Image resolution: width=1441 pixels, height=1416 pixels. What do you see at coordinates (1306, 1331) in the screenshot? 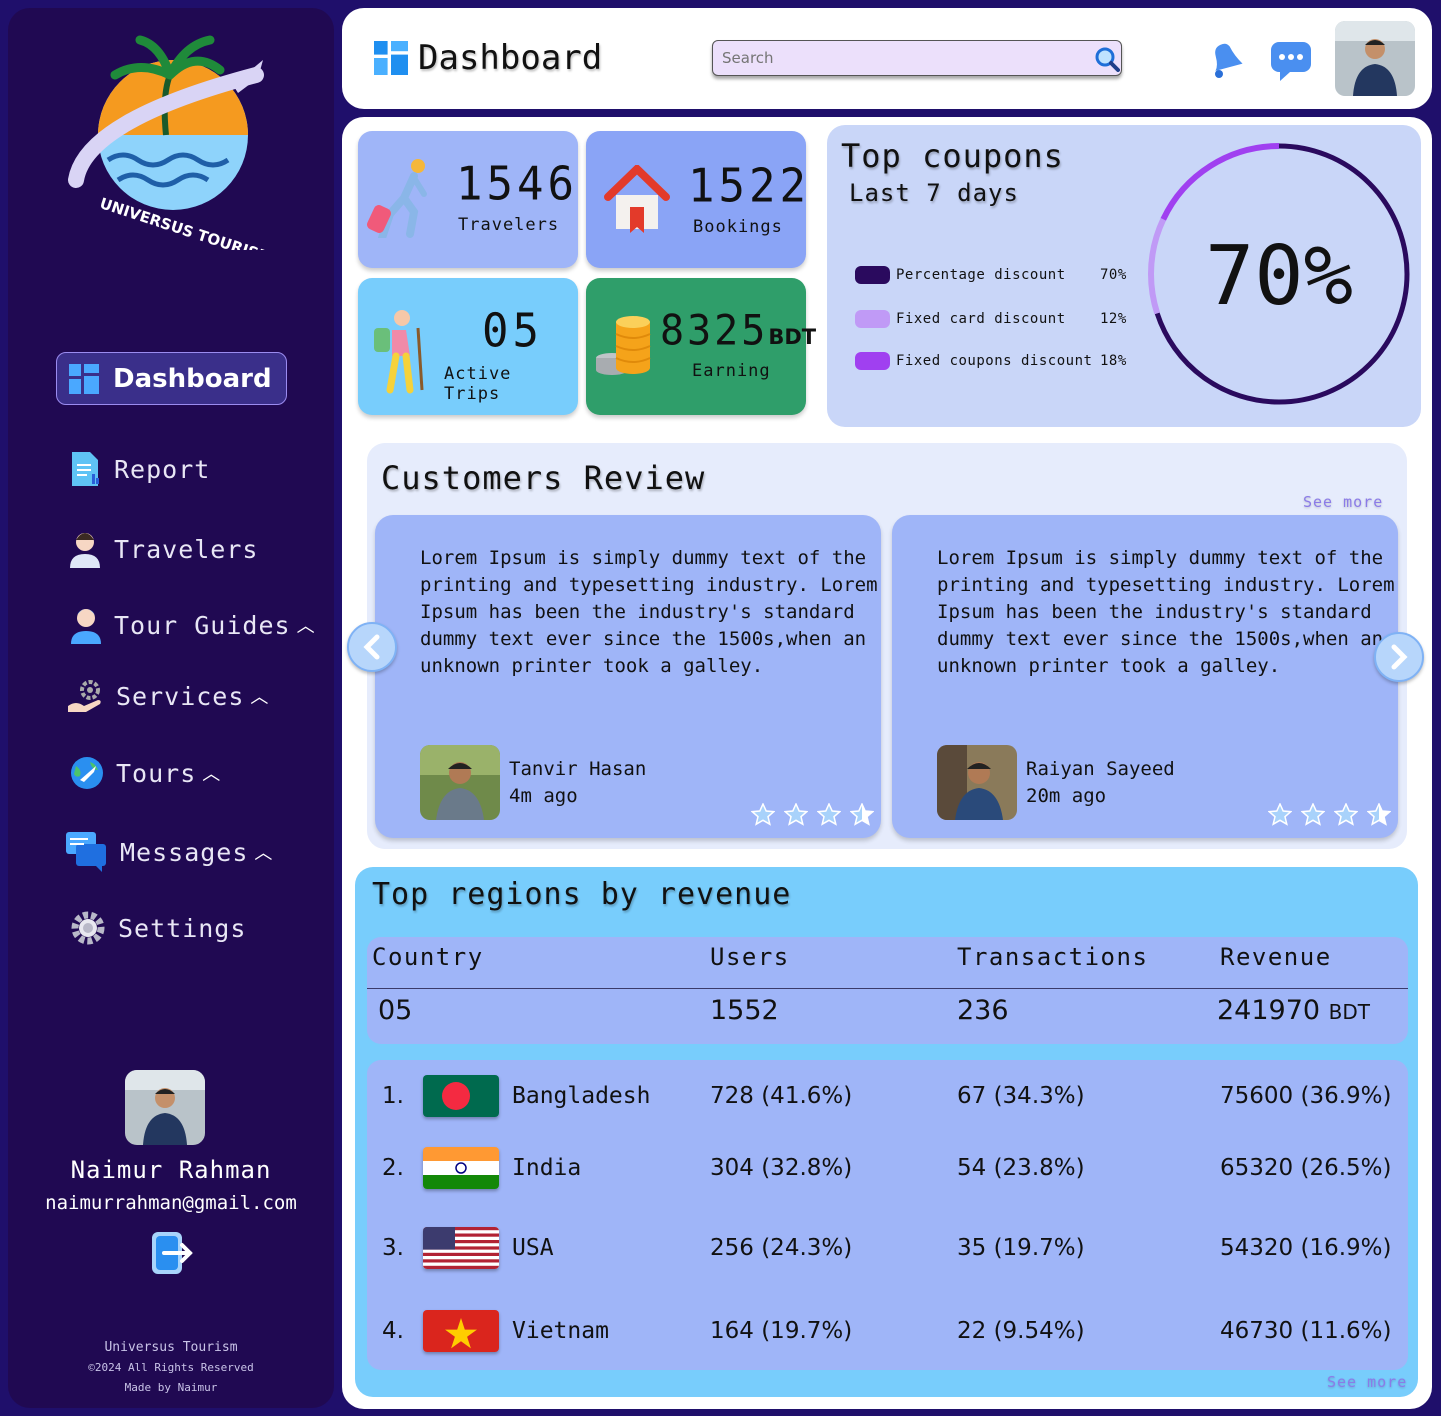
I see `row-revenue: 46730 (11.6%)` at bounding box center [1306, 1331].